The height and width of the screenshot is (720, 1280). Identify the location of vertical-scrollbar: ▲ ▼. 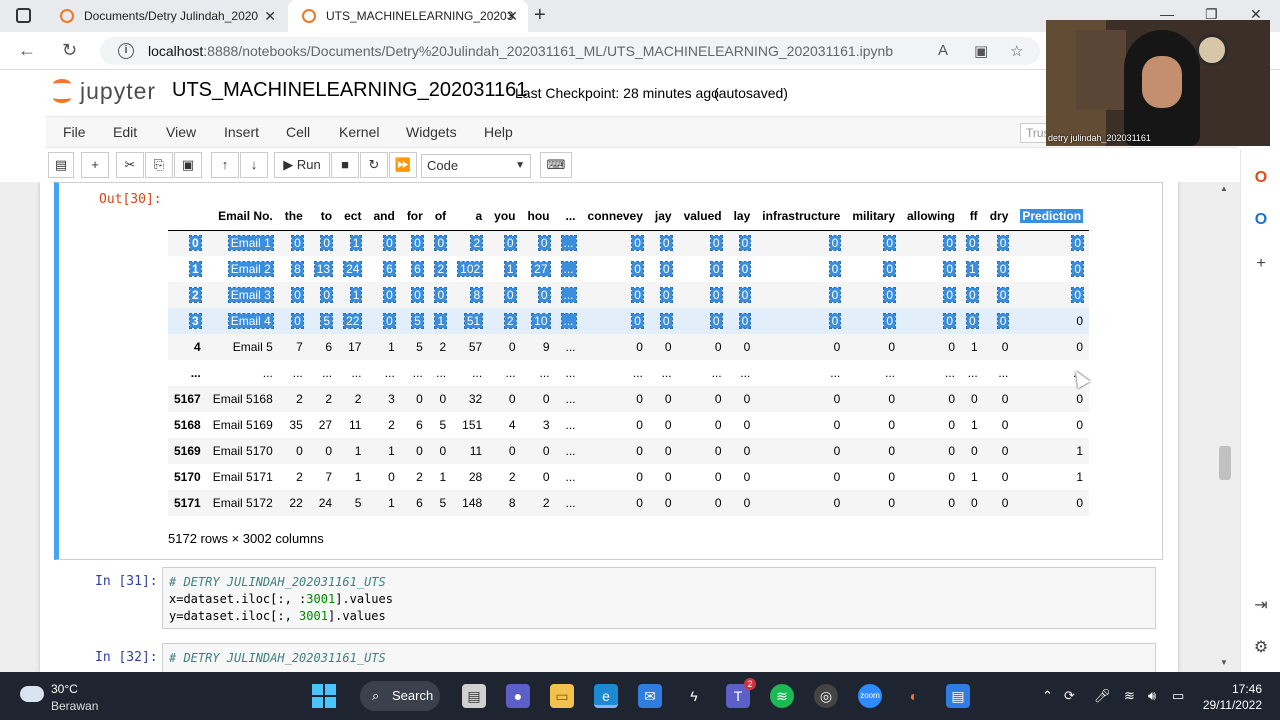
(1225, 427).